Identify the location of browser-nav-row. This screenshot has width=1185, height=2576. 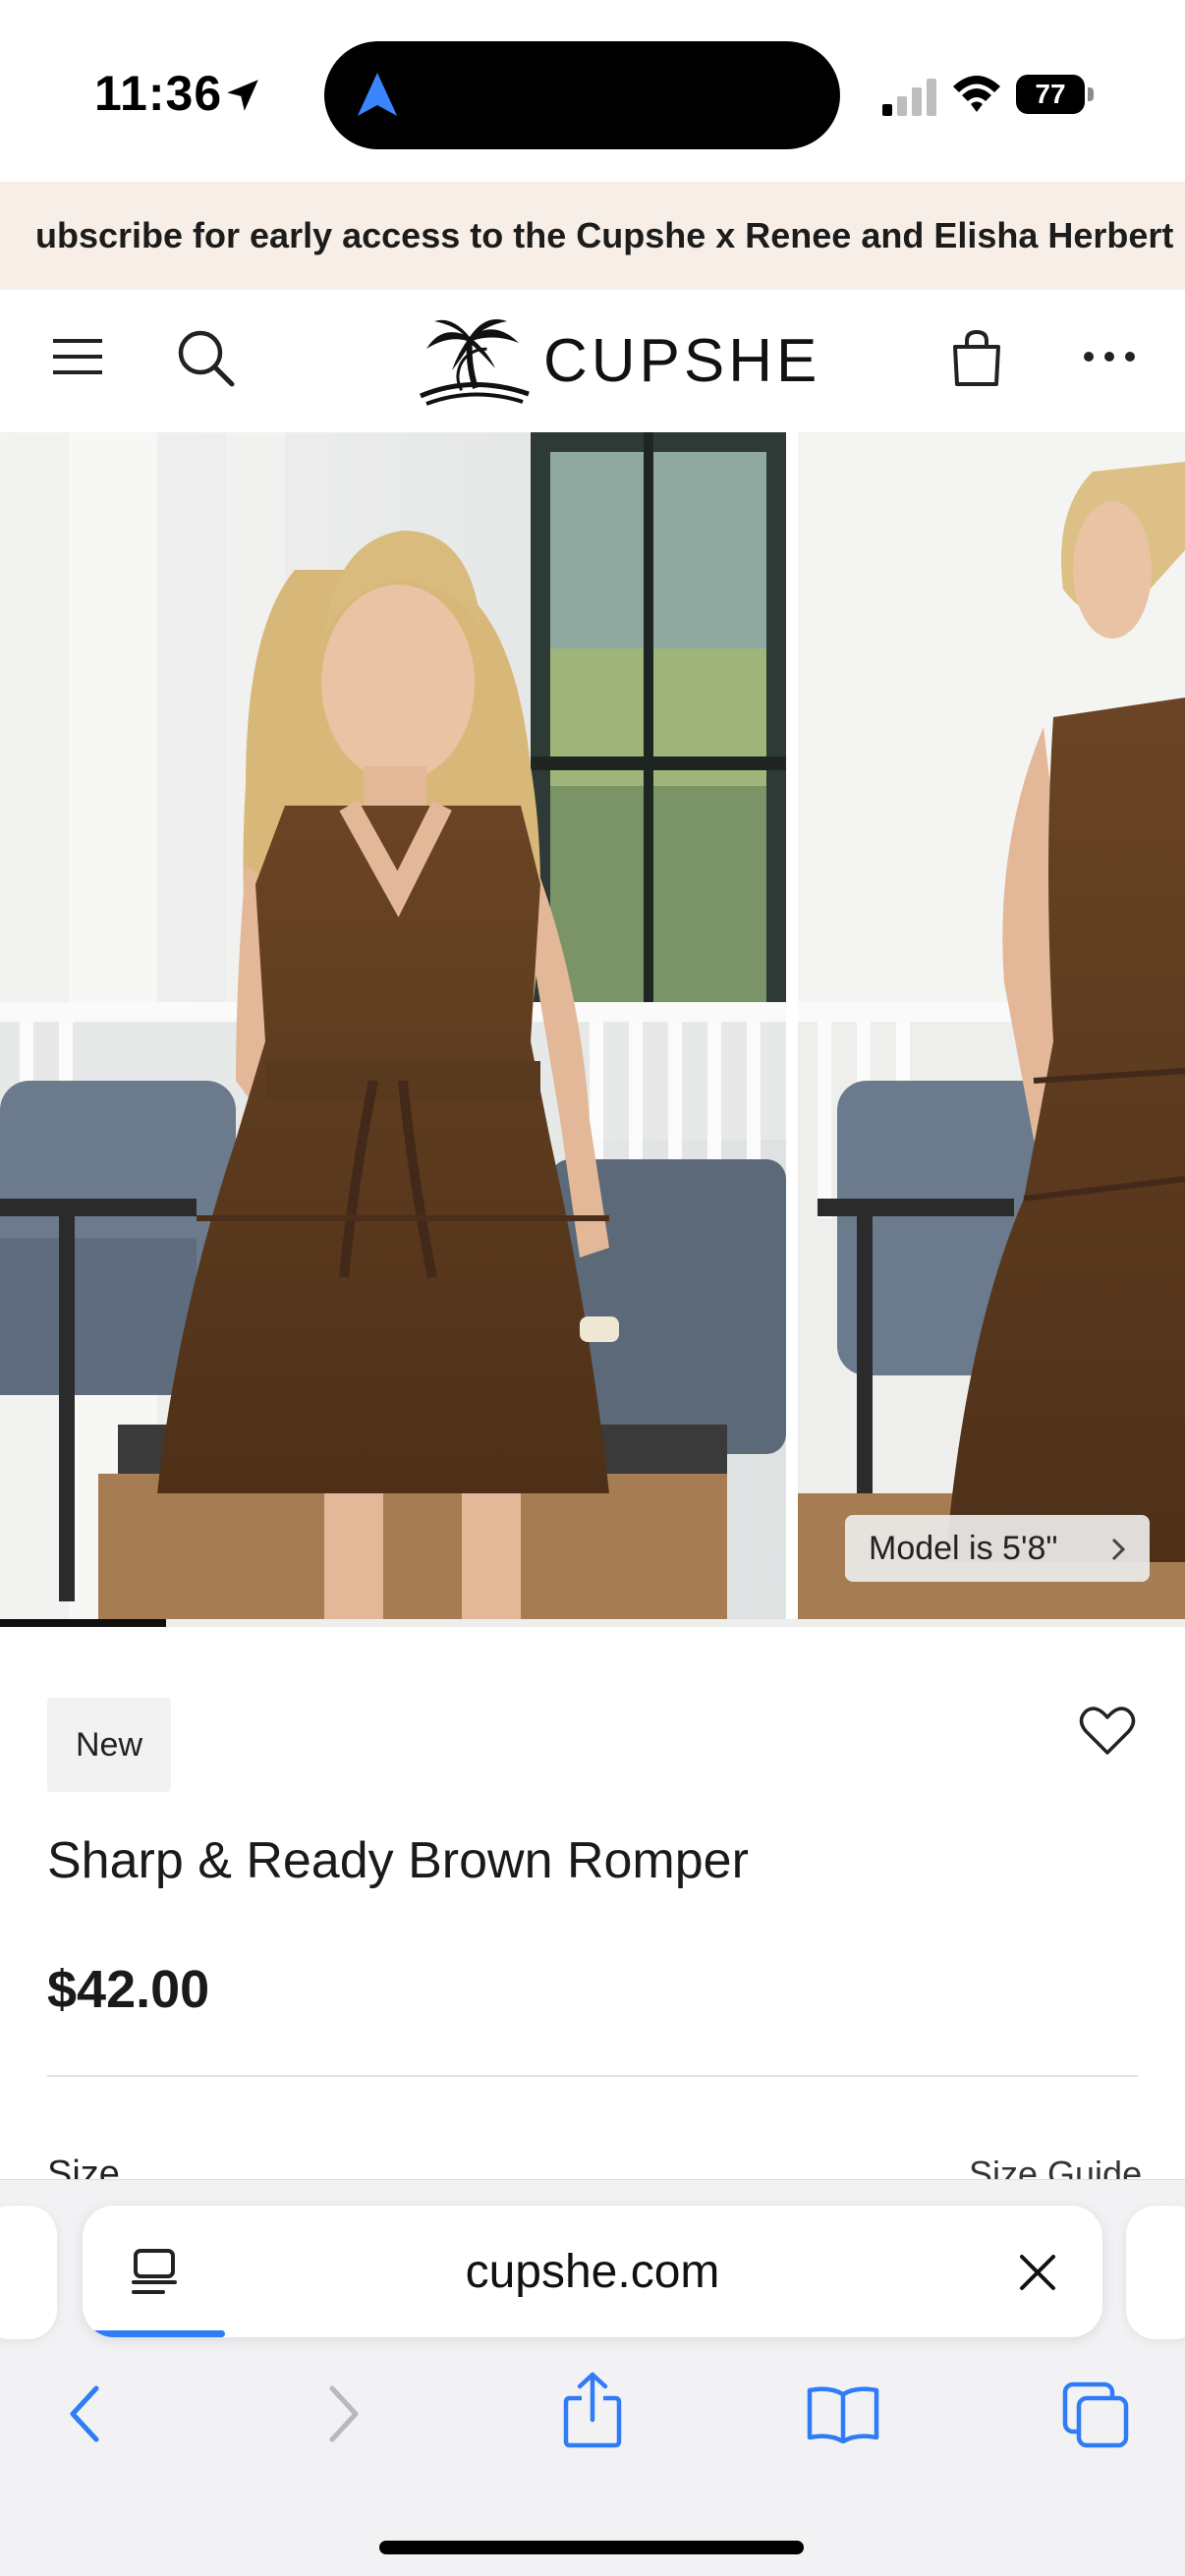
(592, 2417).